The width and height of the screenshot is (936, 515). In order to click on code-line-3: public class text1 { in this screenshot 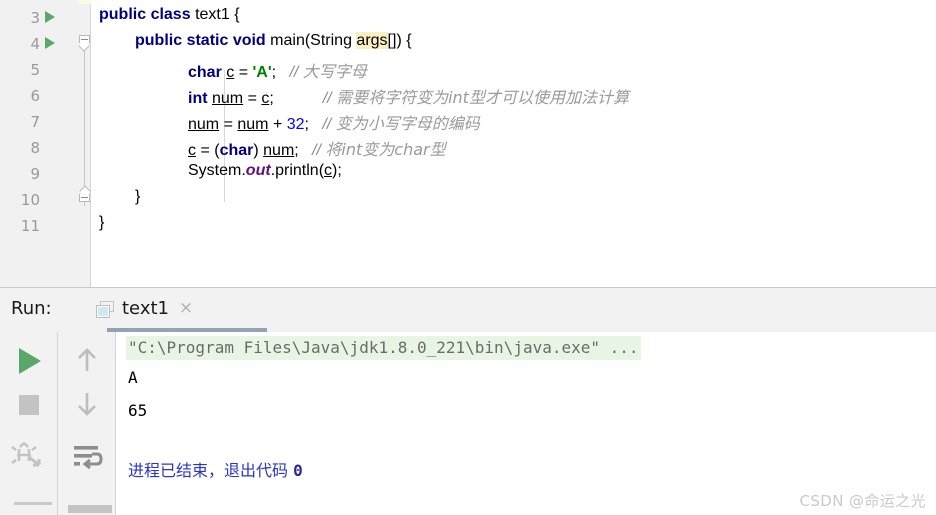, I will do `click(169, 15)`.